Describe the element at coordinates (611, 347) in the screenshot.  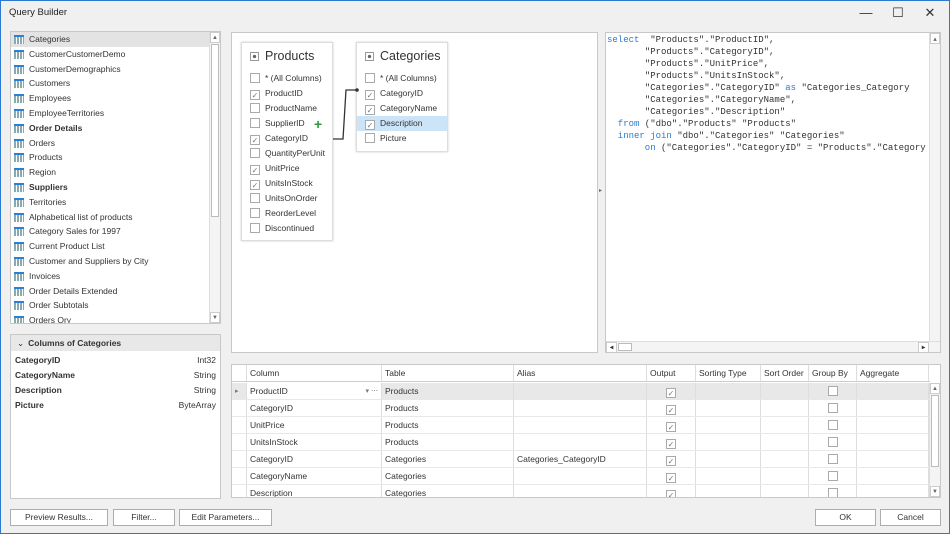
I see `scroll-left-icon: ◀` at that location.